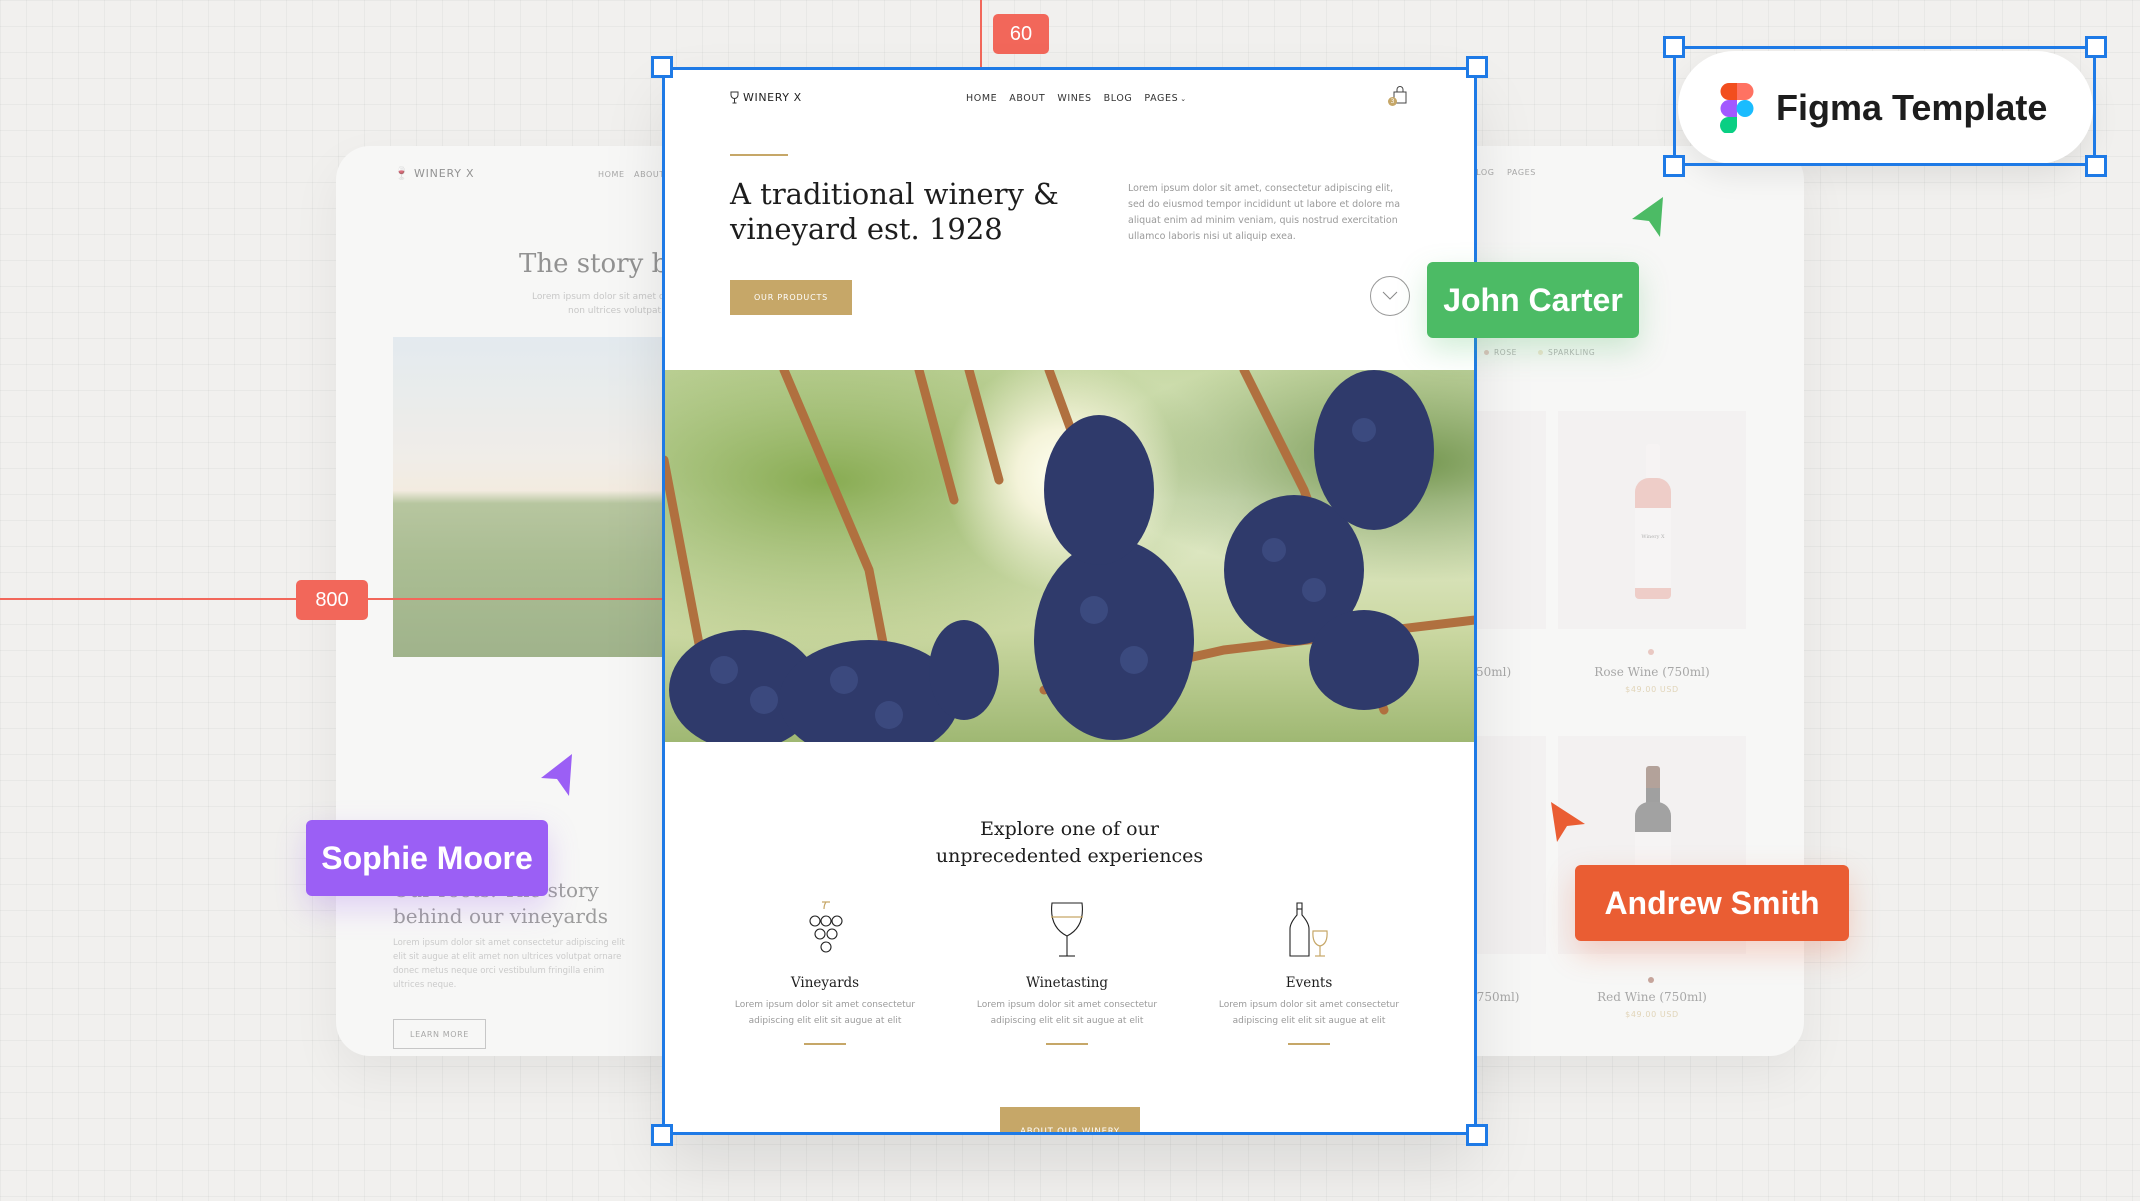  Describe the element at coordinates (649, 174) in the screenshot. I see `left-nav-about: ABOUT` at that location.